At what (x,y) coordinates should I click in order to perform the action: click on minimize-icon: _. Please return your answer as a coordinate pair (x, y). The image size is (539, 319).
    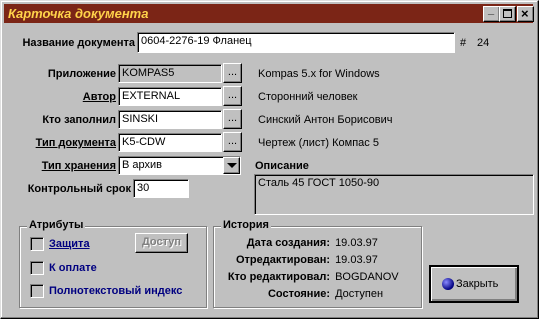
    Looking at the image, I should click on (491, 10).